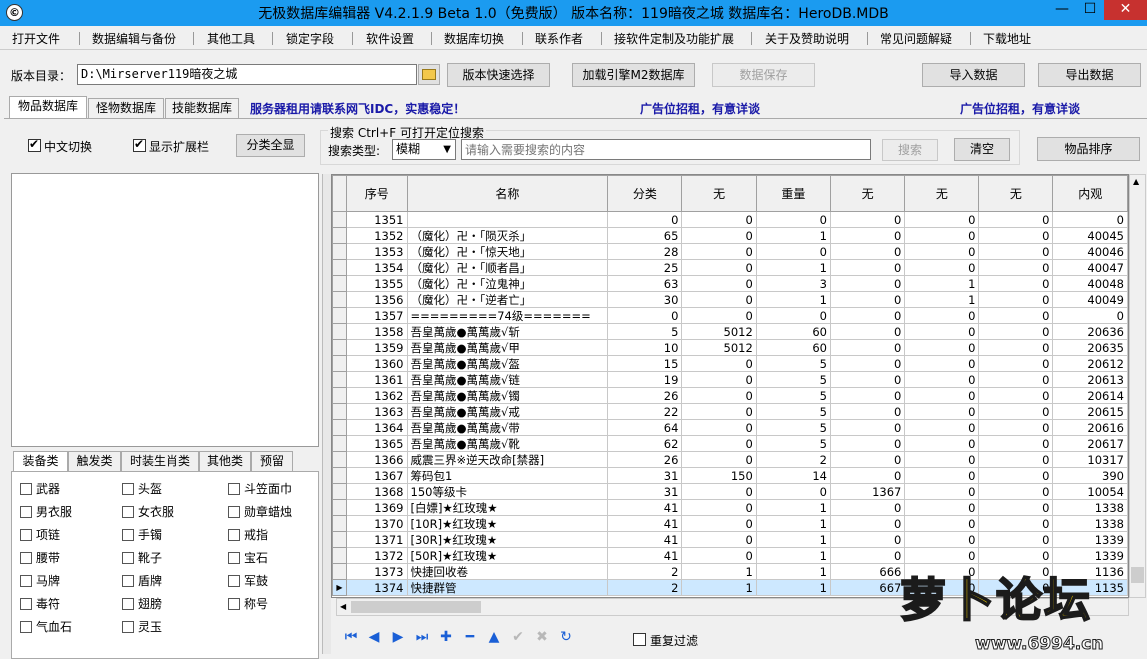 The height and width of the screenshot is (659, 1147). Describe the element at coordinates (376, 571) in the screenshot. I see `table-cell: 1373` at that location.